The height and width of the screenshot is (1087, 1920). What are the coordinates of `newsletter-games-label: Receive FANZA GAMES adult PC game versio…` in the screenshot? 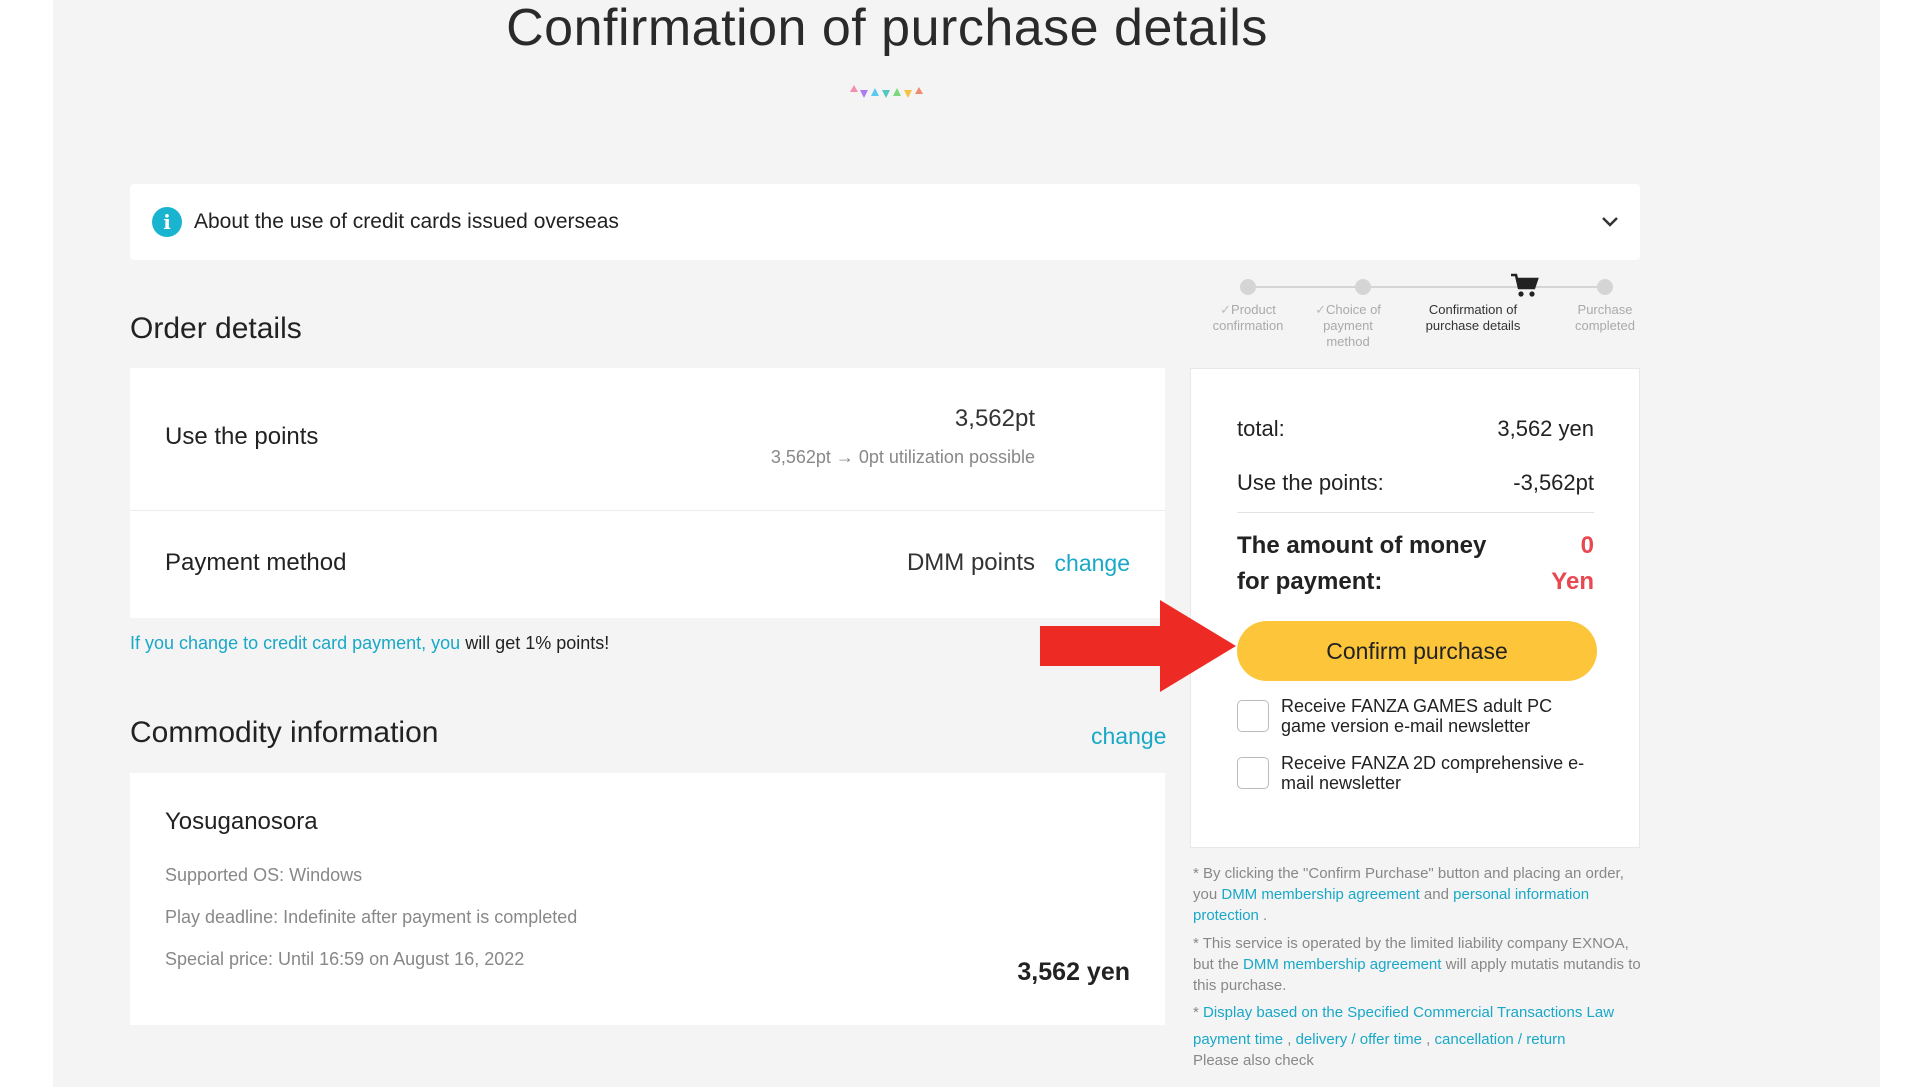 It's located at (1417, 716).